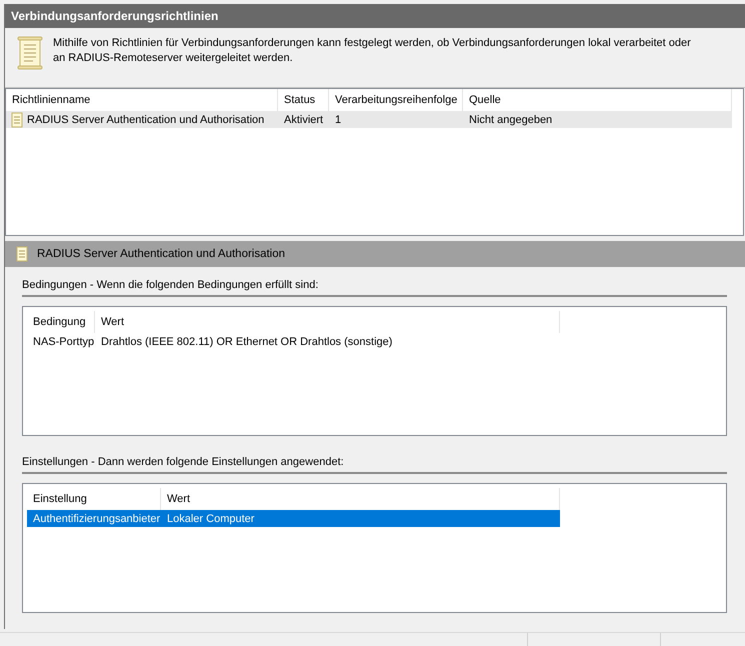 The height and width of the screenshot is (646, 745). What do you see at coordinates (511, 120) in the screenshot?
I see `table-cell-text: Nicht angegeben` at bounding box center [511, 120].